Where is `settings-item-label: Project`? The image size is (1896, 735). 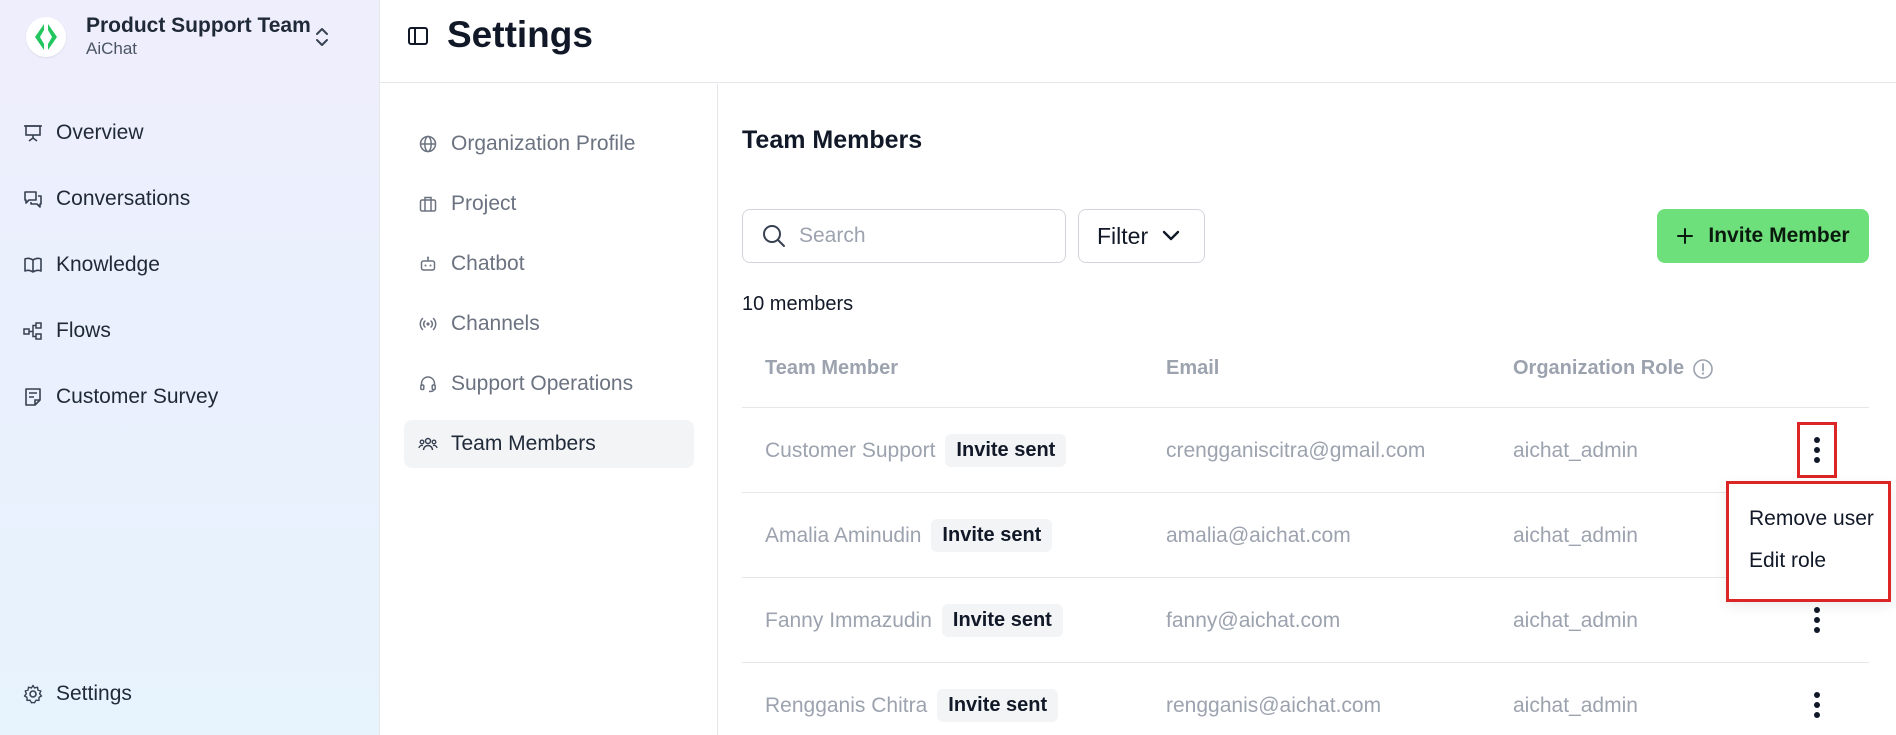 settings-item-label: Project is located at coordinates (484, 203).